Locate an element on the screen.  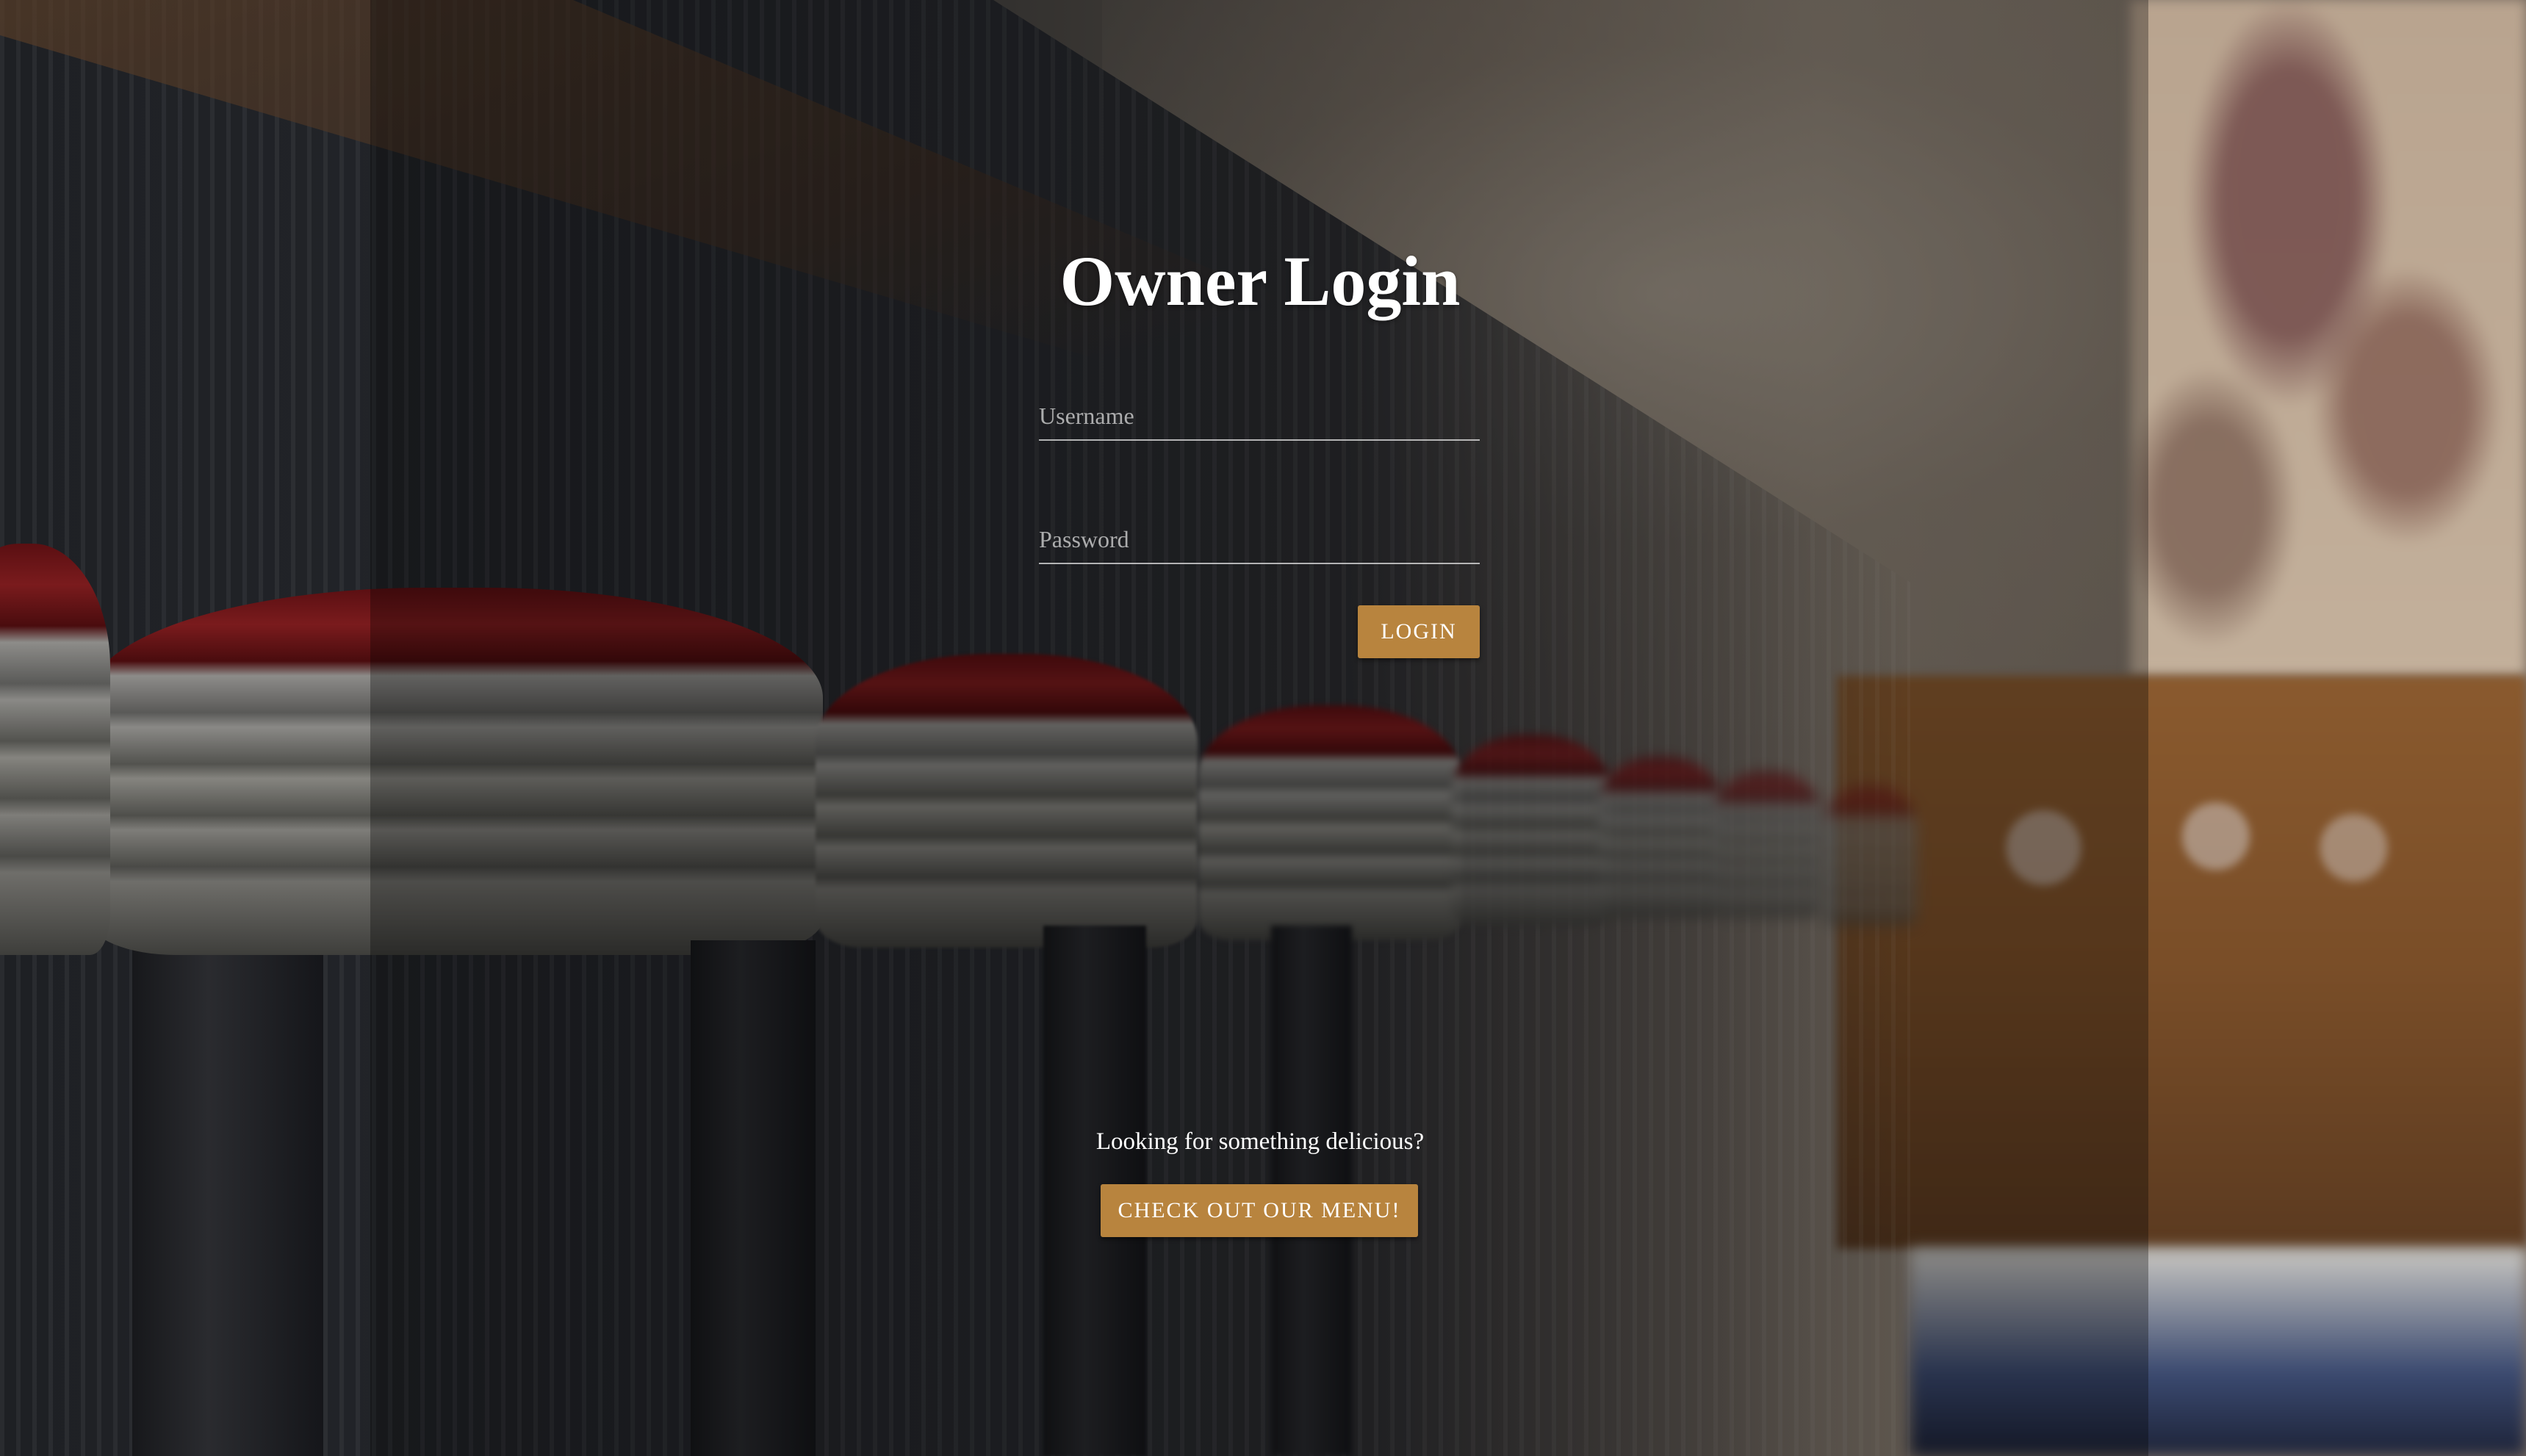
menu-tagline: Looking for something delicious? is located at coordinates (1260, 1141).